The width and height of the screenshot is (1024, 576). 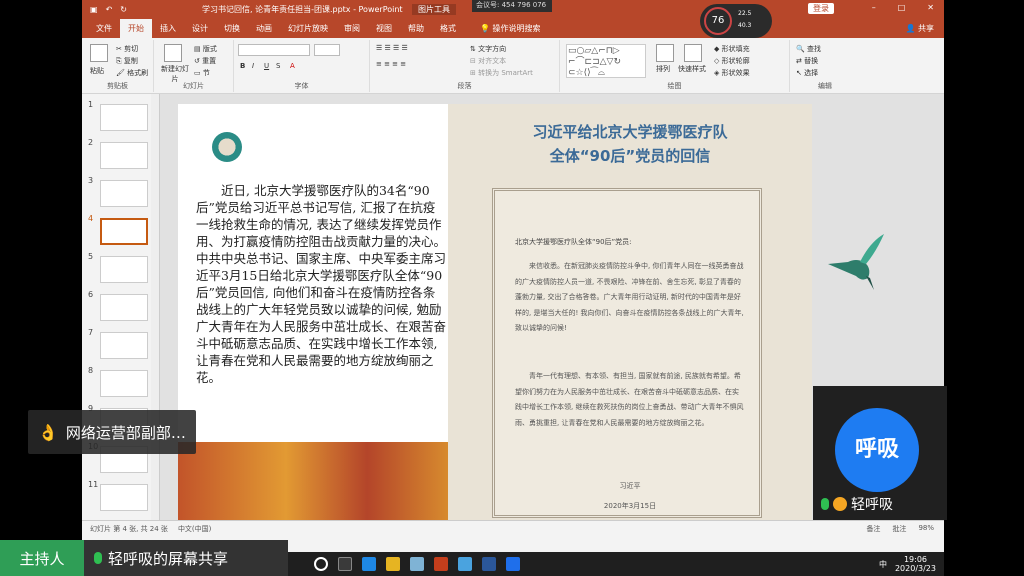 What do you see at coordinates (308, 28) in the screenshot?
I see `tab-slideshow: 幻灯片放映` at bounding box center [308, 28].